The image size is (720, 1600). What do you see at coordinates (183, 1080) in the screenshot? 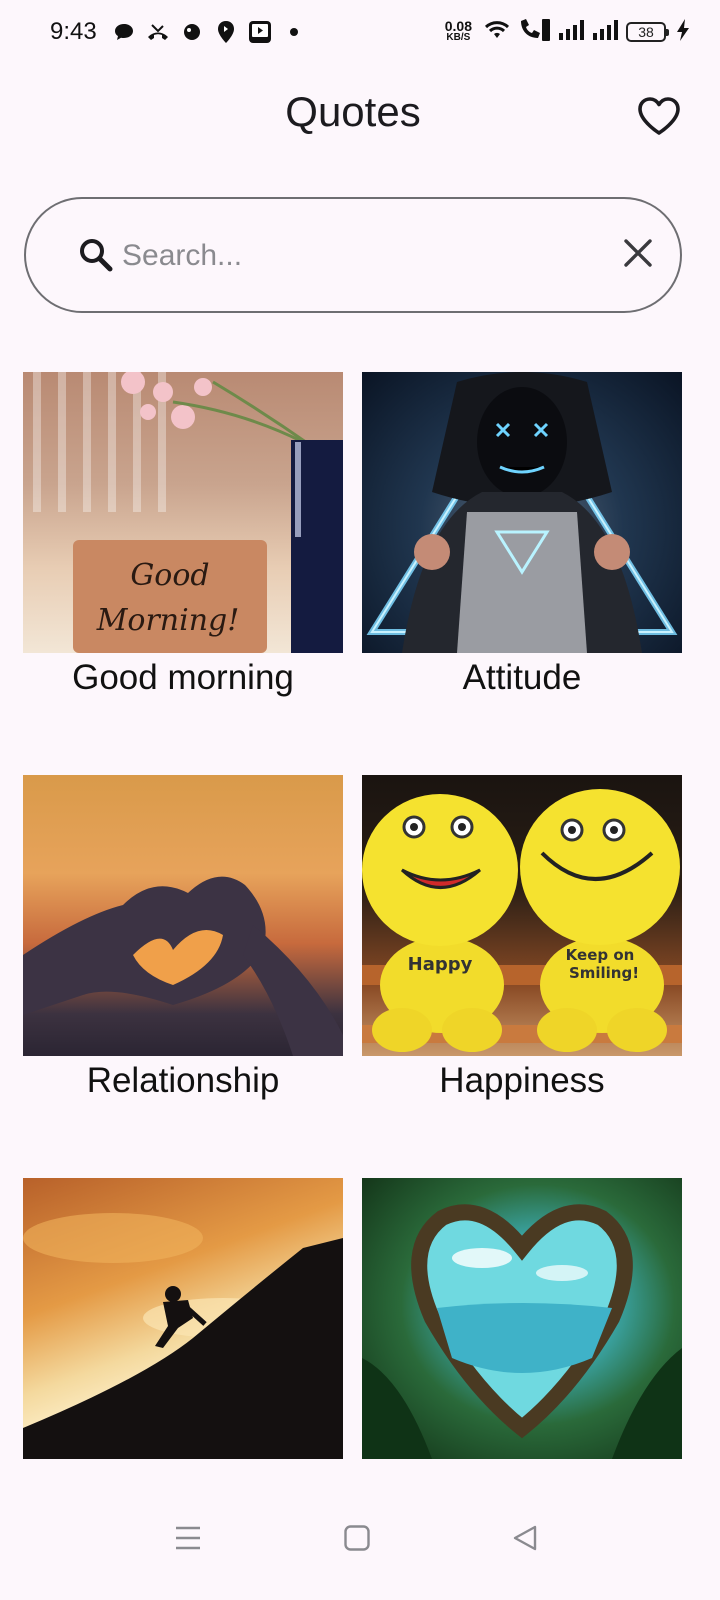
I see `category-label: Relationship` at bounding box center [183, 1080].